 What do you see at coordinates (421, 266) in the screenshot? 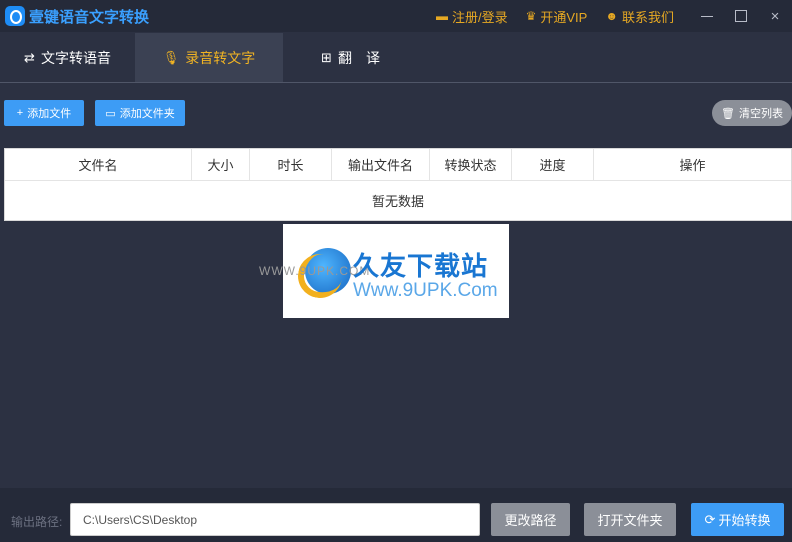
I see `watermark-title: 久友下载站` at bounding box center [421, 266].